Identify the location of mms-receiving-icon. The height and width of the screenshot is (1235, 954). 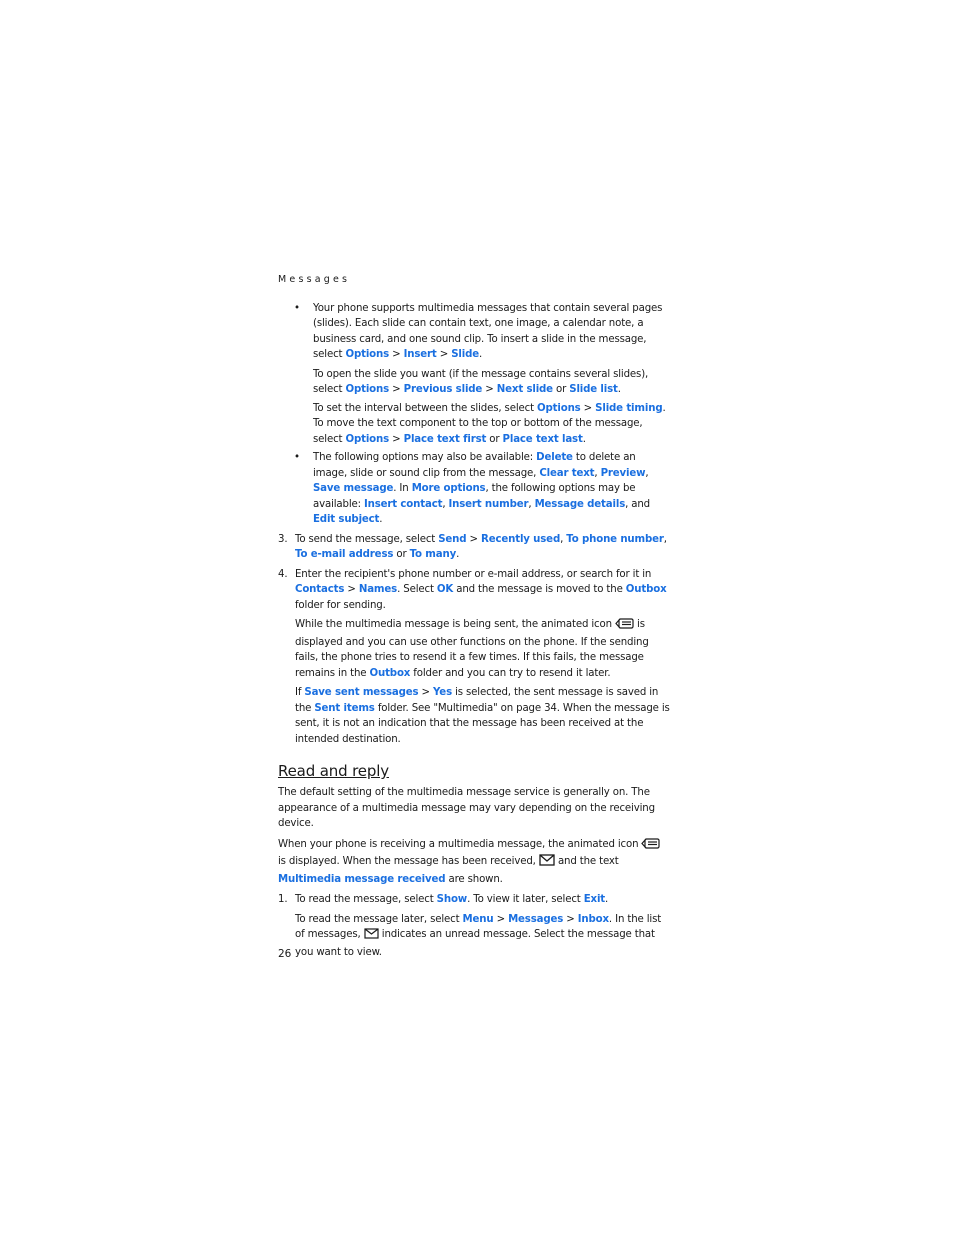
(651, 846).